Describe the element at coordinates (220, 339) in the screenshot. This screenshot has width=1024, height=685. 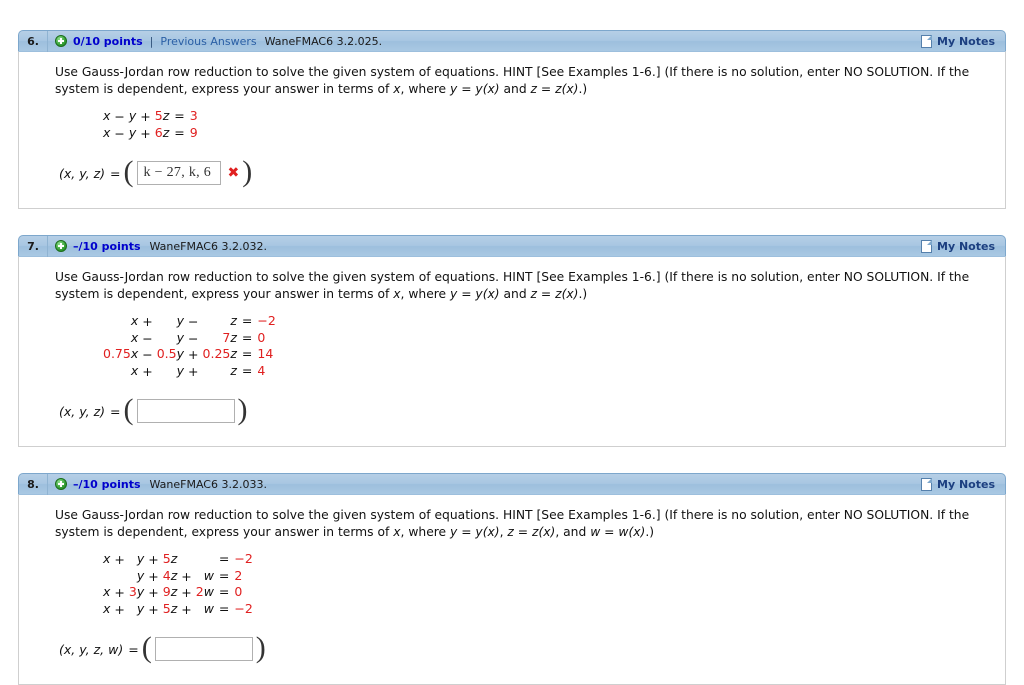
I see `equation-term: 7z` at that location.